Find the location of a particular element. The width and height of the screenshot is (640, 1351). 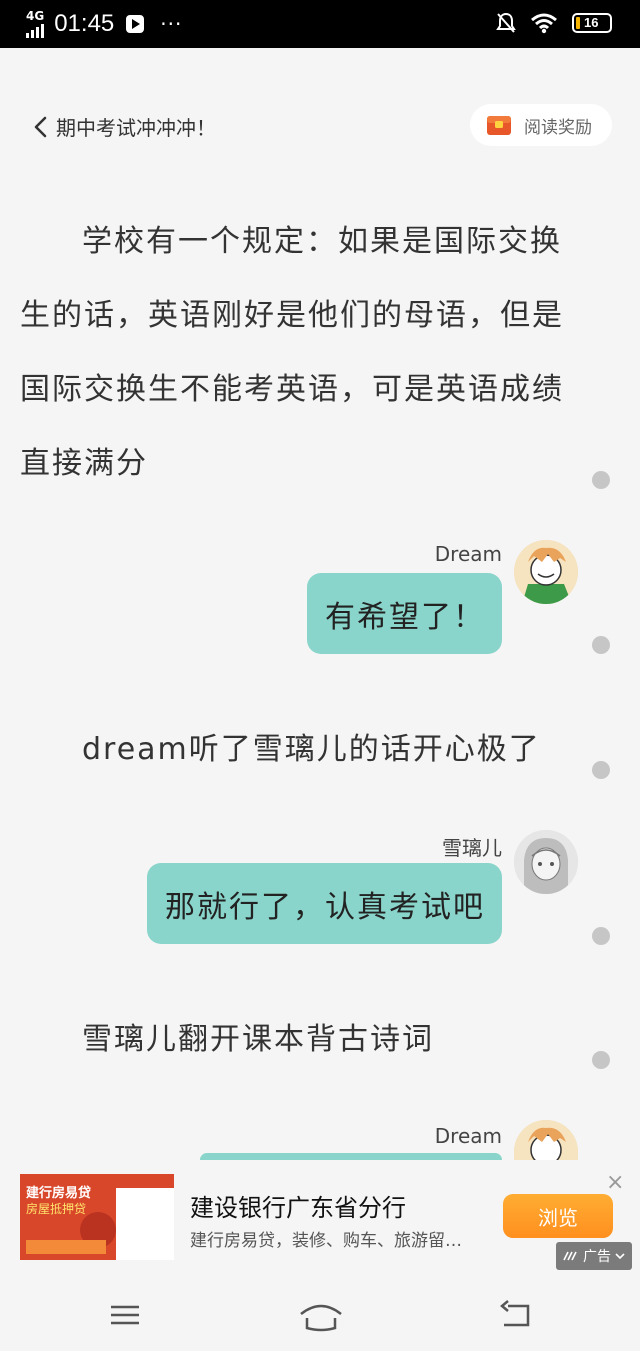

system-nav-bar is located at coordinates (320, 1315).